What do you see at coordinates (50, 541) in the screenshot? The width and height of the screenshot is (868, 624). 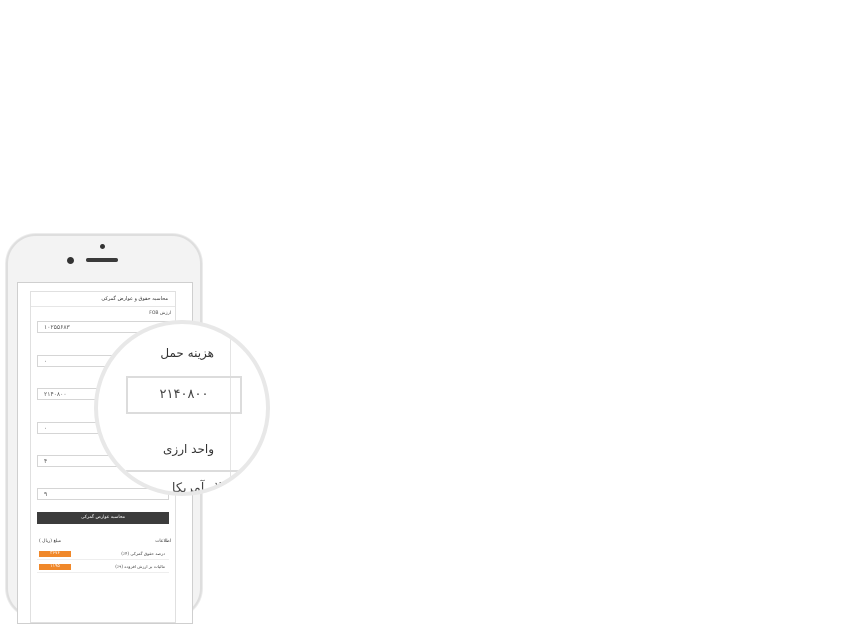 I see `column-header-amount: مبلغ (ریال )` at bounding box center [50, 541].